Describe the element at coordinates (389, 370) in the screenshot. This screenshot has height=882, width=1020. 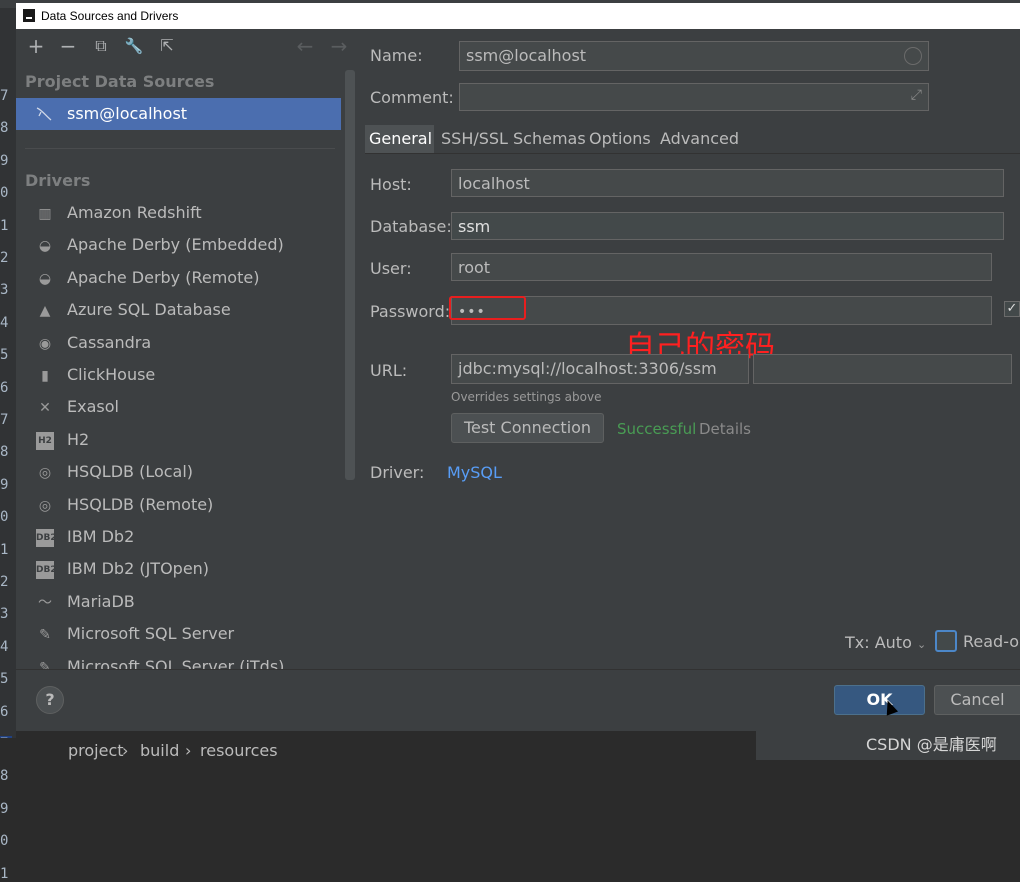
I see `url-label: URL:` at that location.